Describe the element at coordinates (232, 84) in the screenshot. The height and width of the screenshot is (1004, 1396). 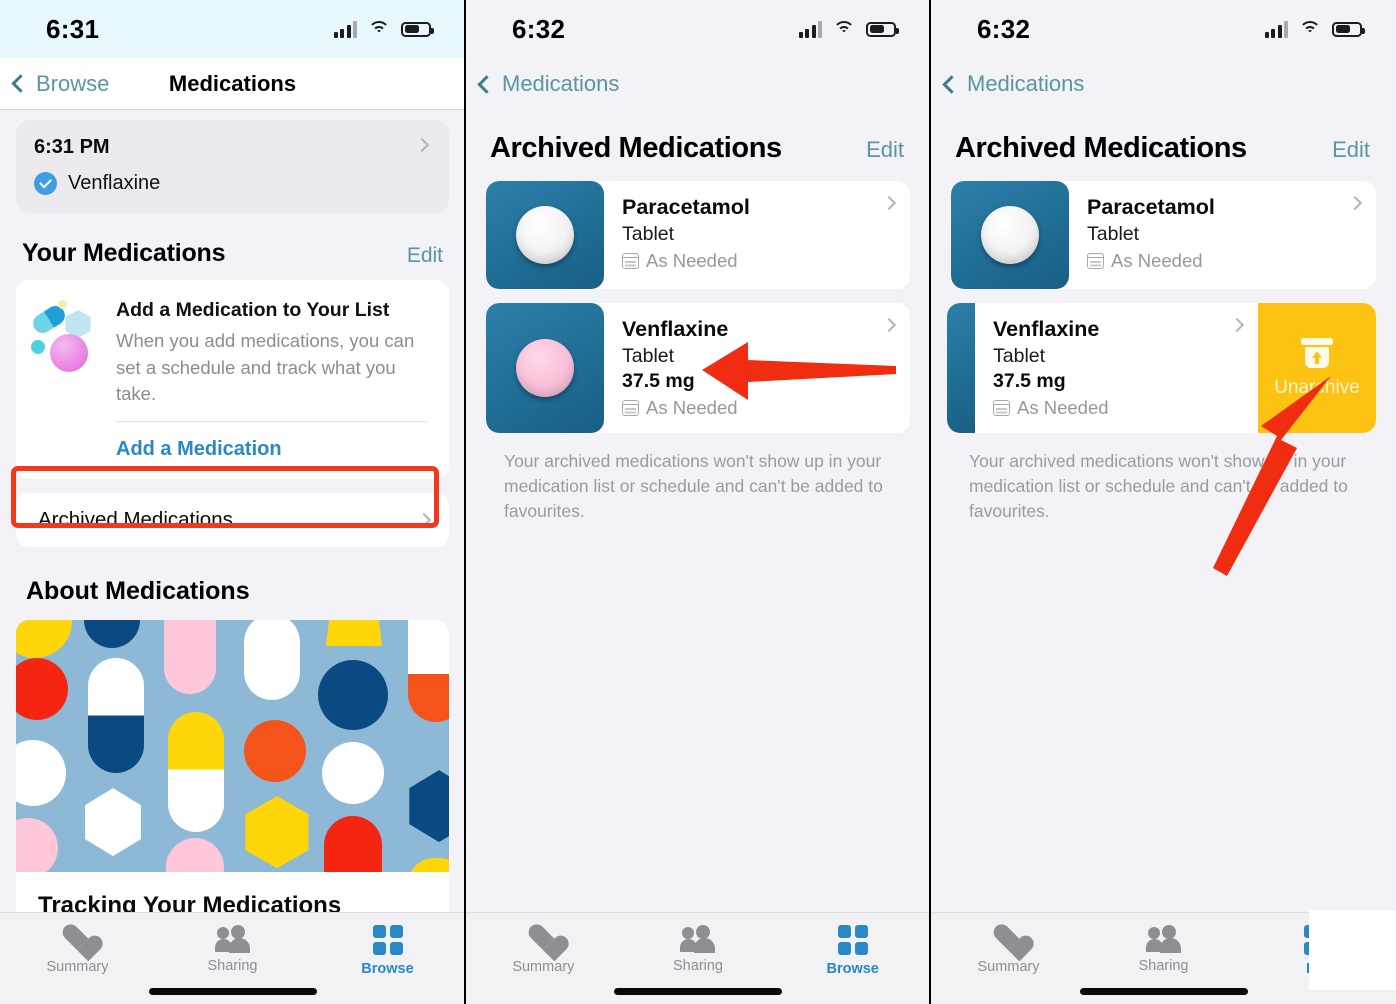
I see `nav-bar: Browse Medications` at that location.